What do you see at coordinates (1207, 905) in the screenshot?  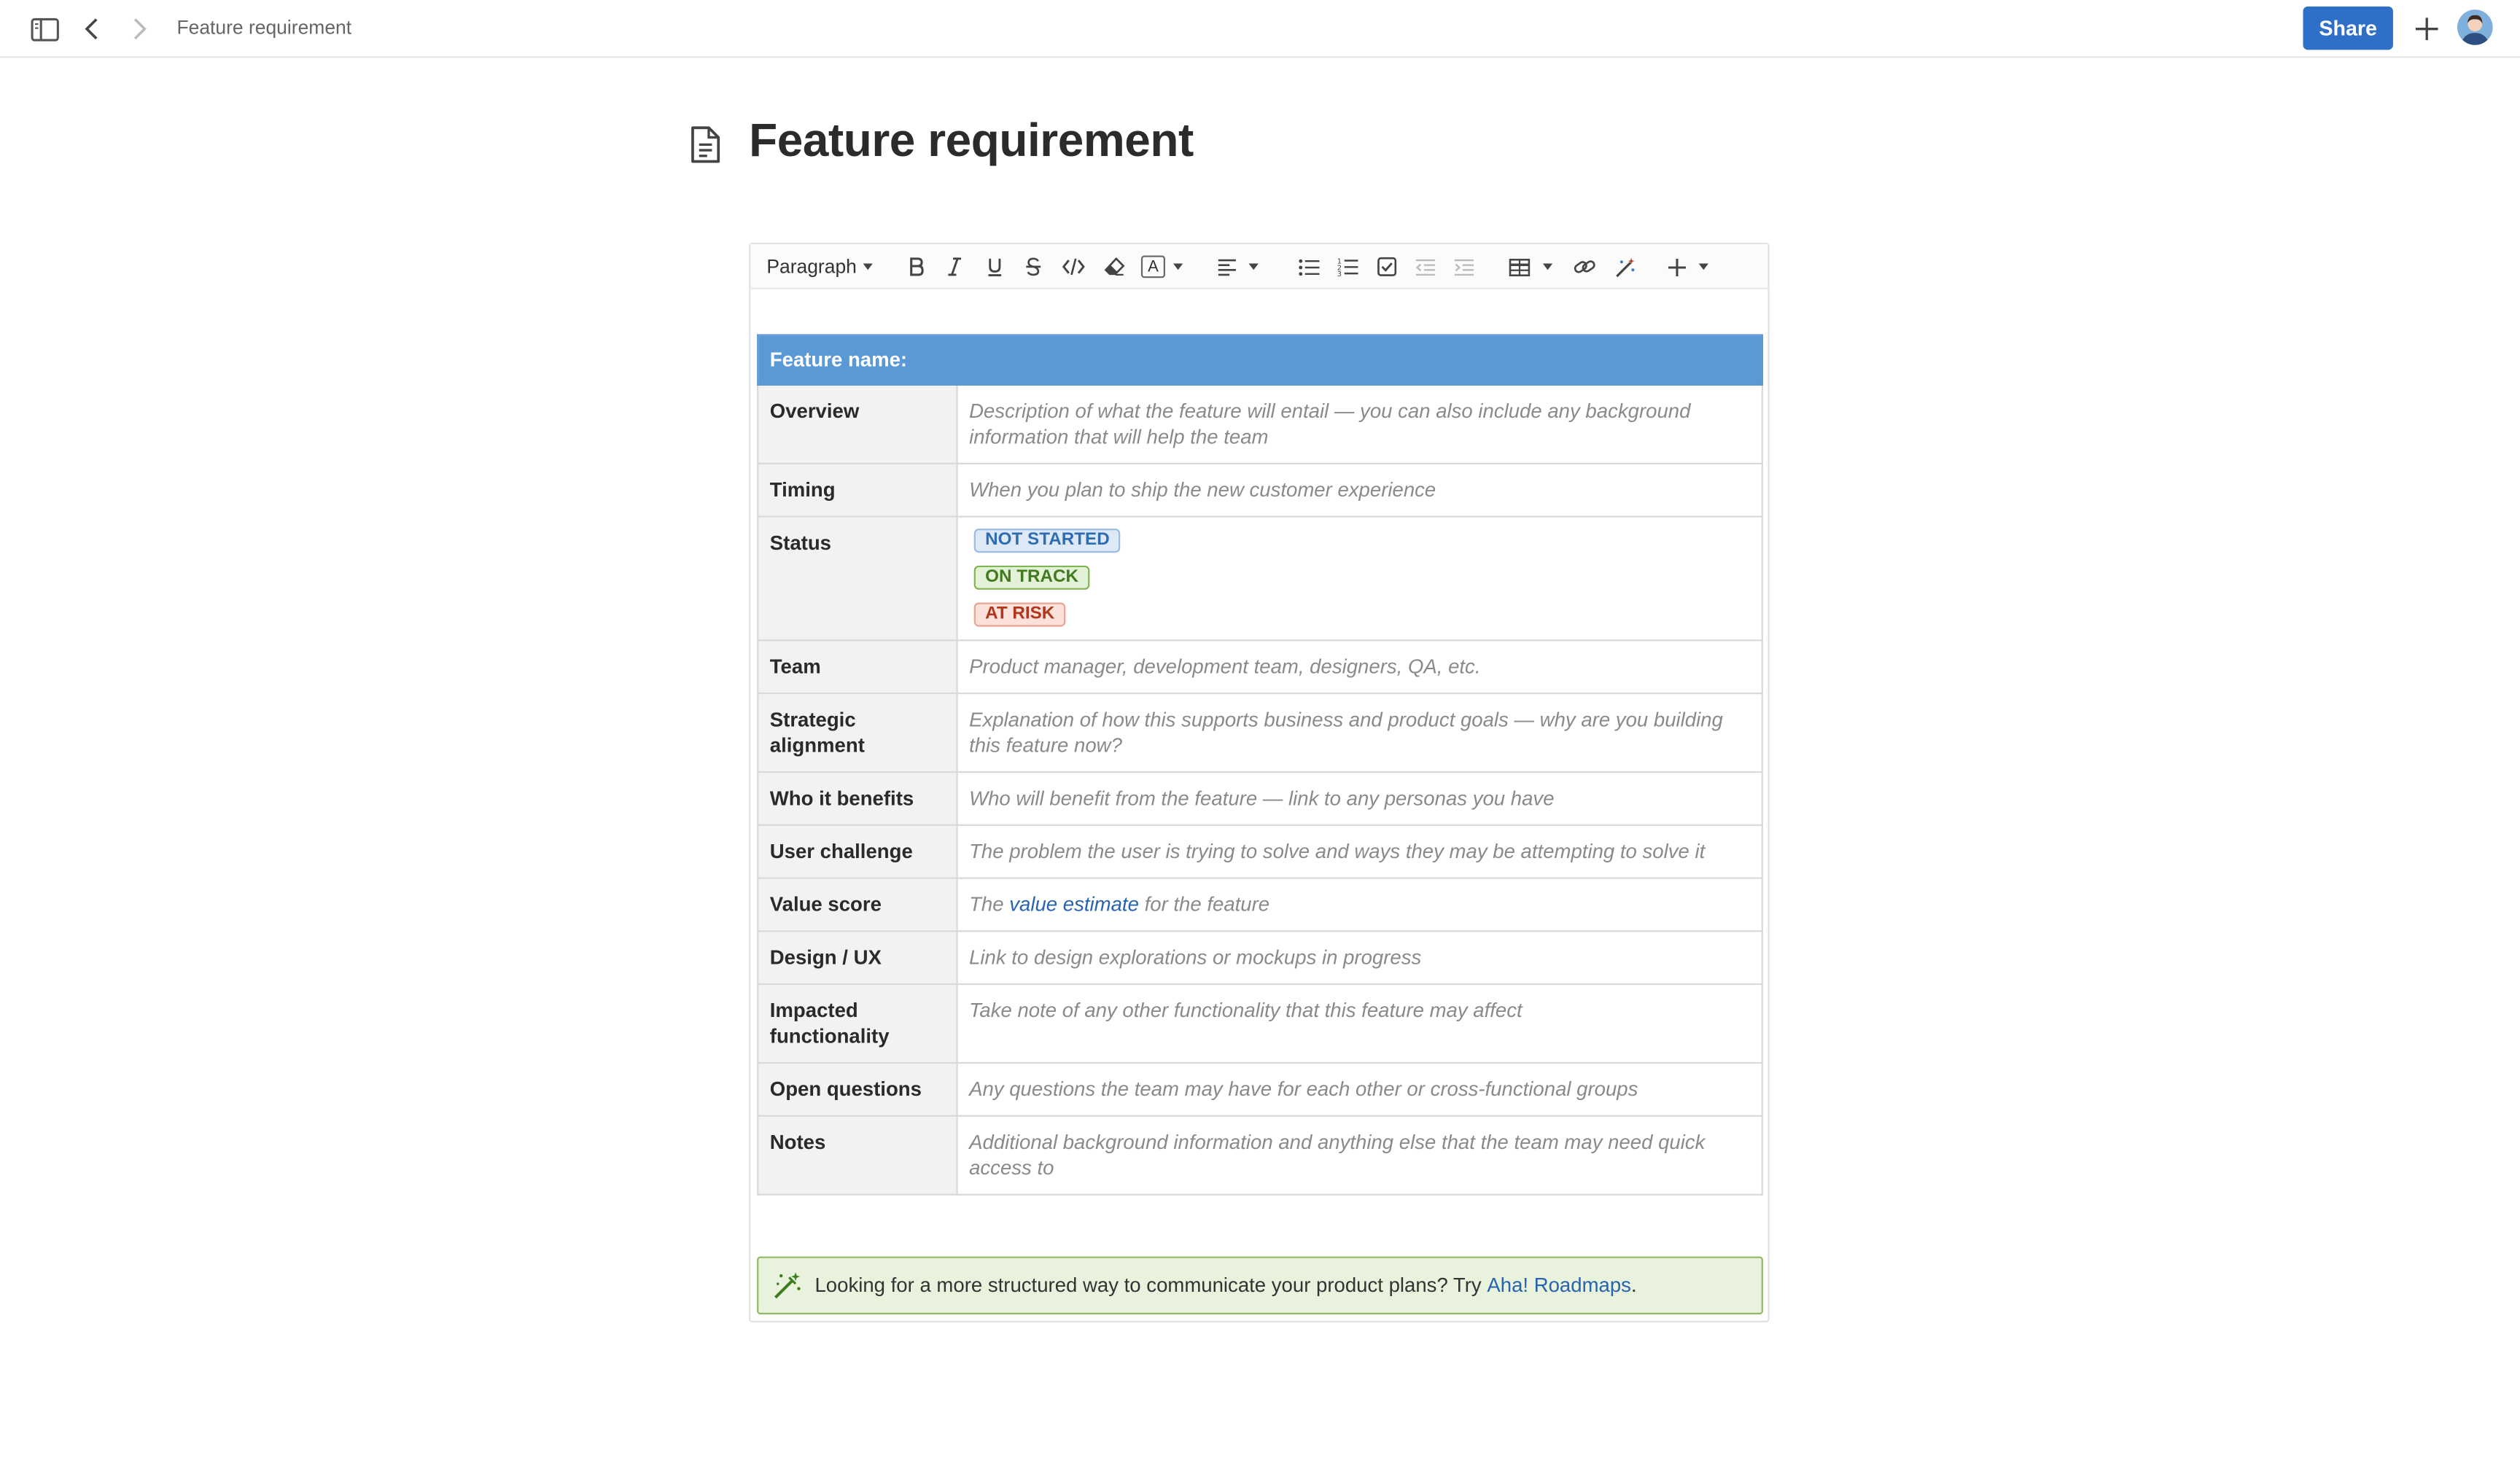 I see `value-score-suffix: for the feature` at bounding box center [1207, 905].